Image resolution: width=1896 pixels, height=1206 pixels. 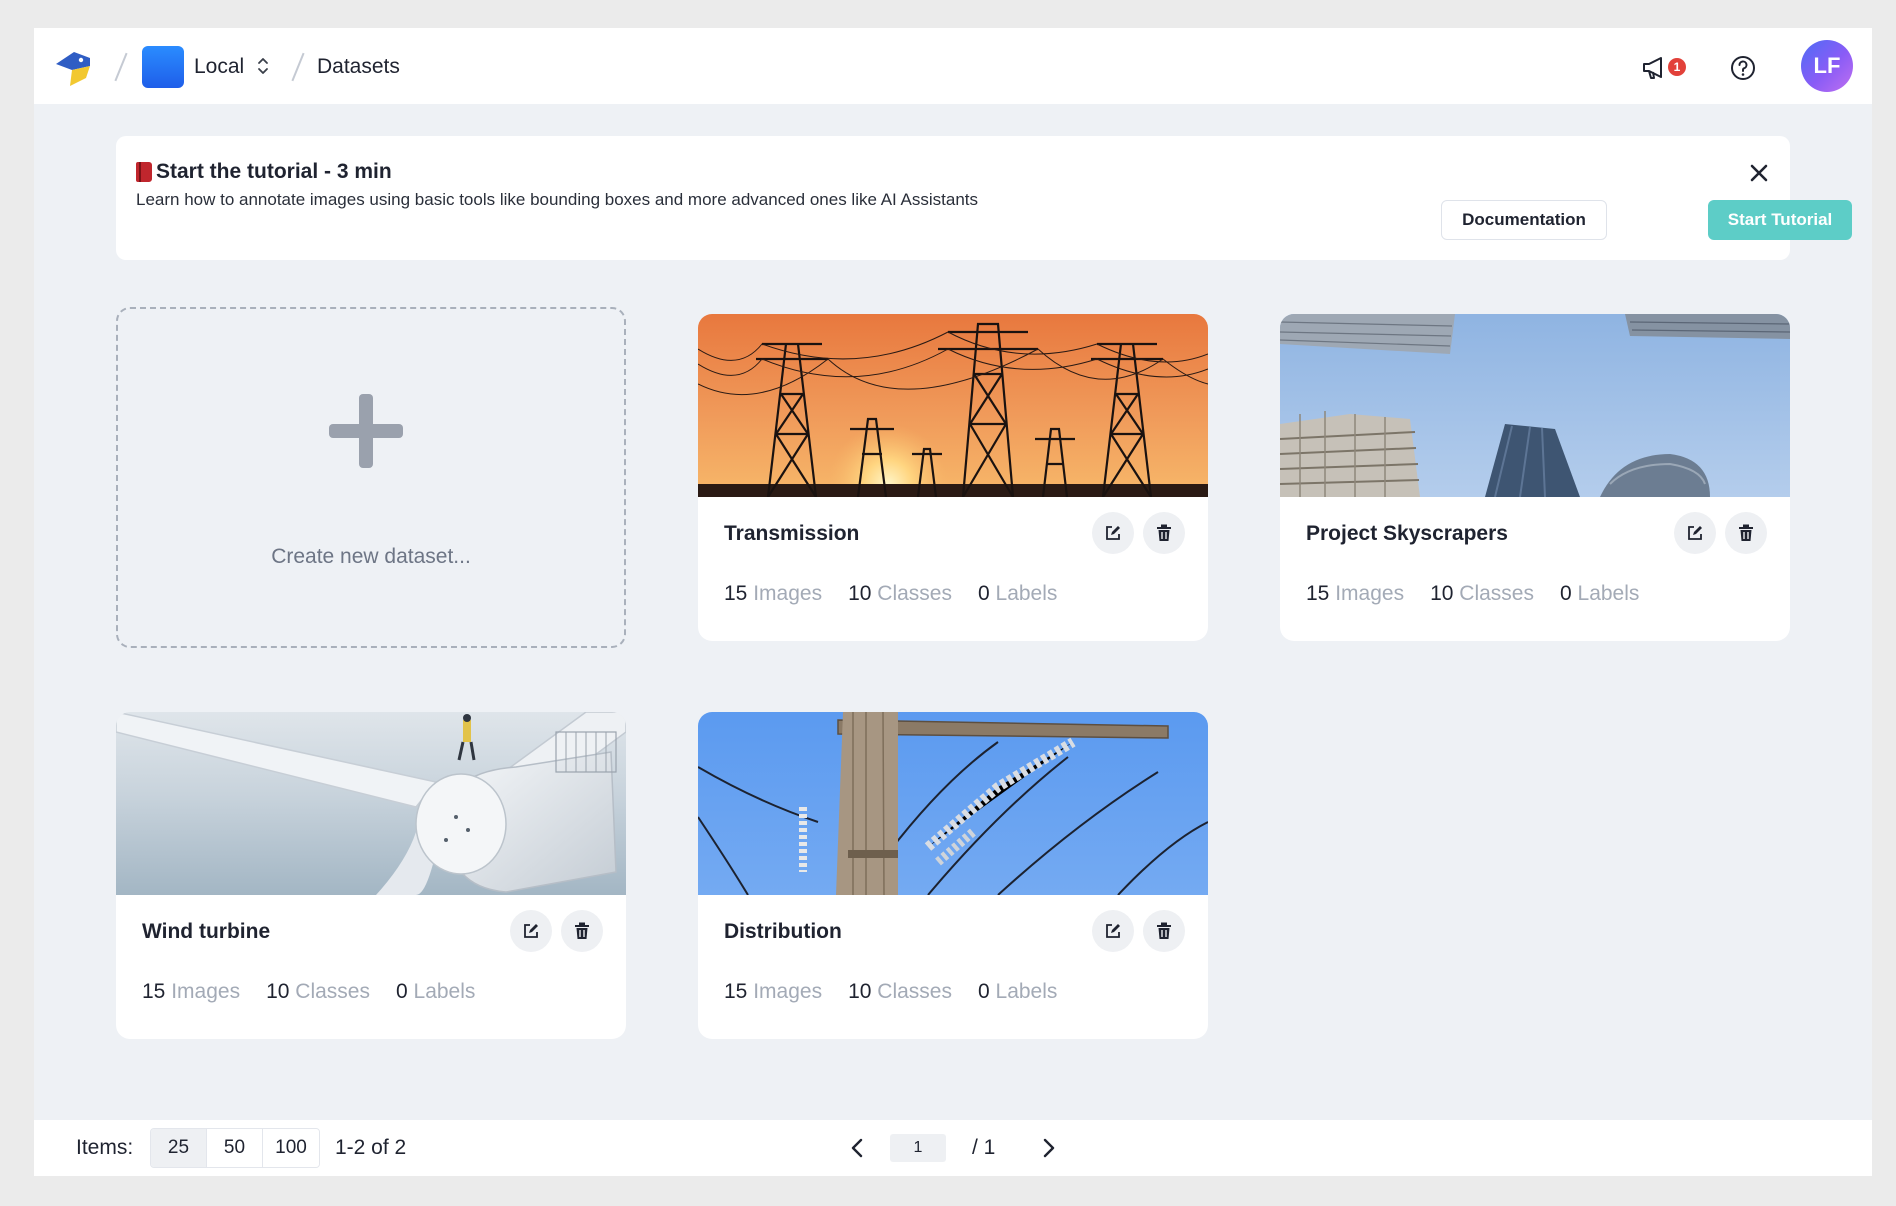 I want to click on start-tutorial-button: Start Tutorial, so click(x=1780, y=220).